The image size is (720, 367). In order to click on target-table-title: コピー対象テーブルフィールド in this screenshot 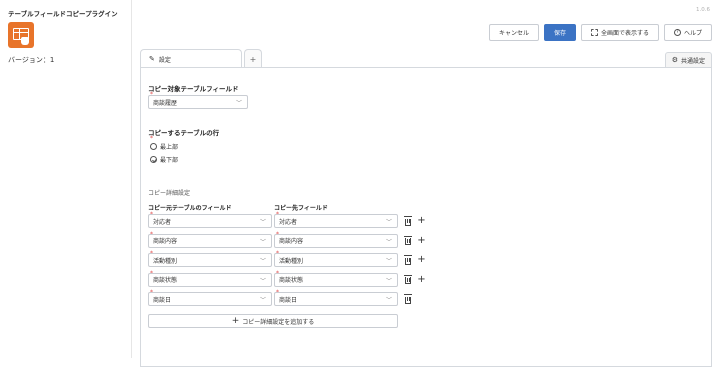, I will do `click(193, 89)`.